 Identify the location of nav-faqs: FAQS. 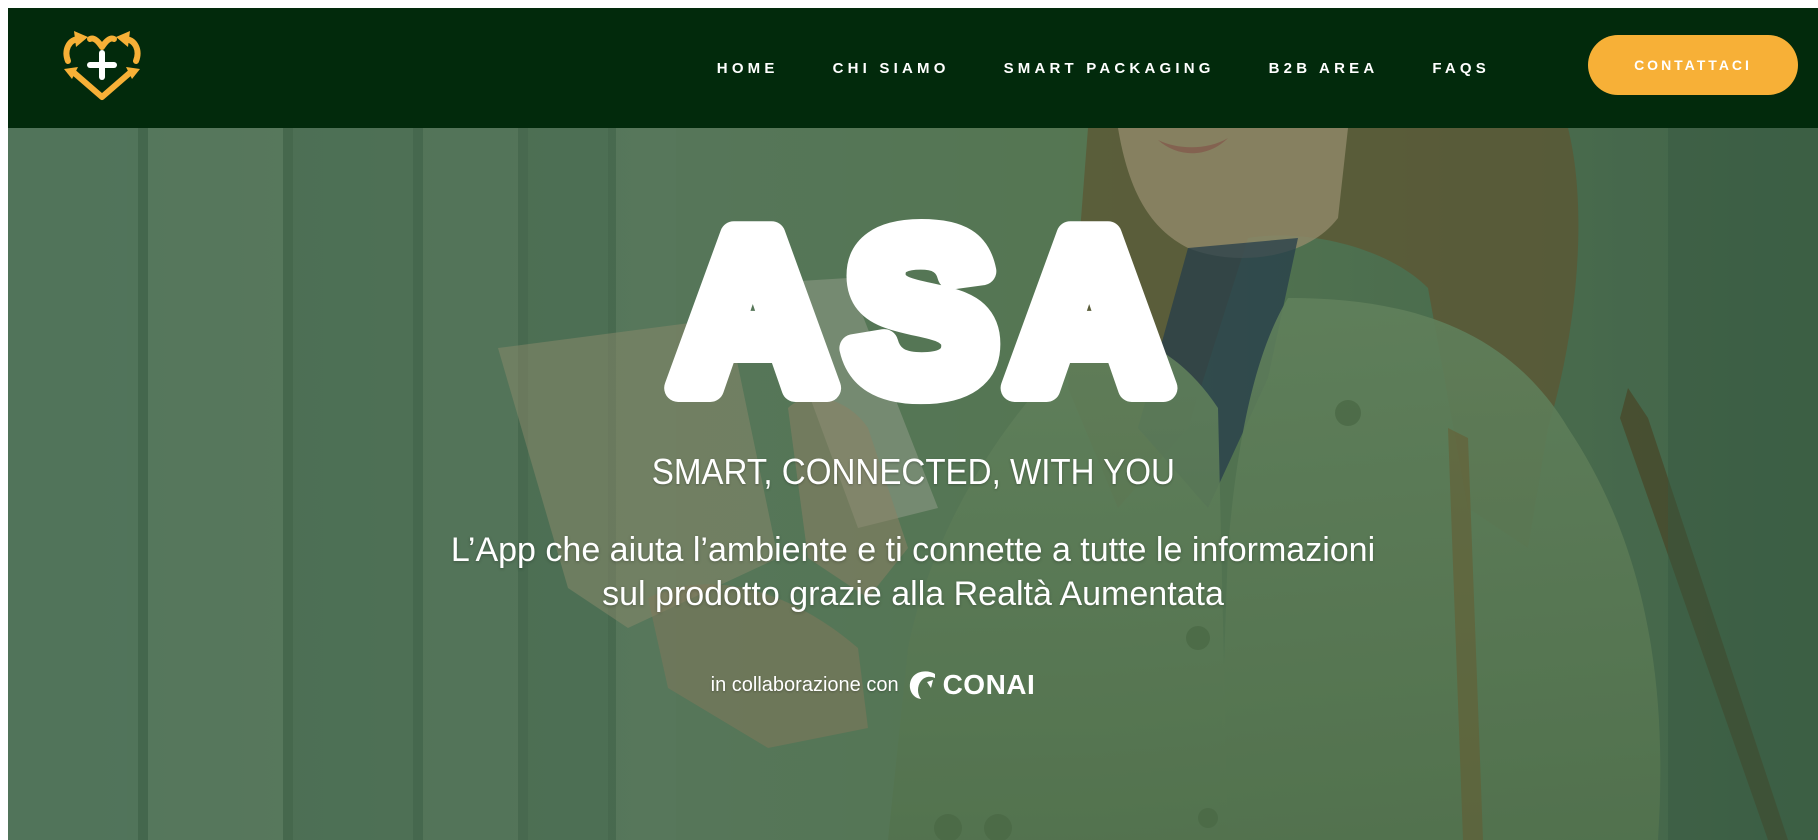
(1461, 68).